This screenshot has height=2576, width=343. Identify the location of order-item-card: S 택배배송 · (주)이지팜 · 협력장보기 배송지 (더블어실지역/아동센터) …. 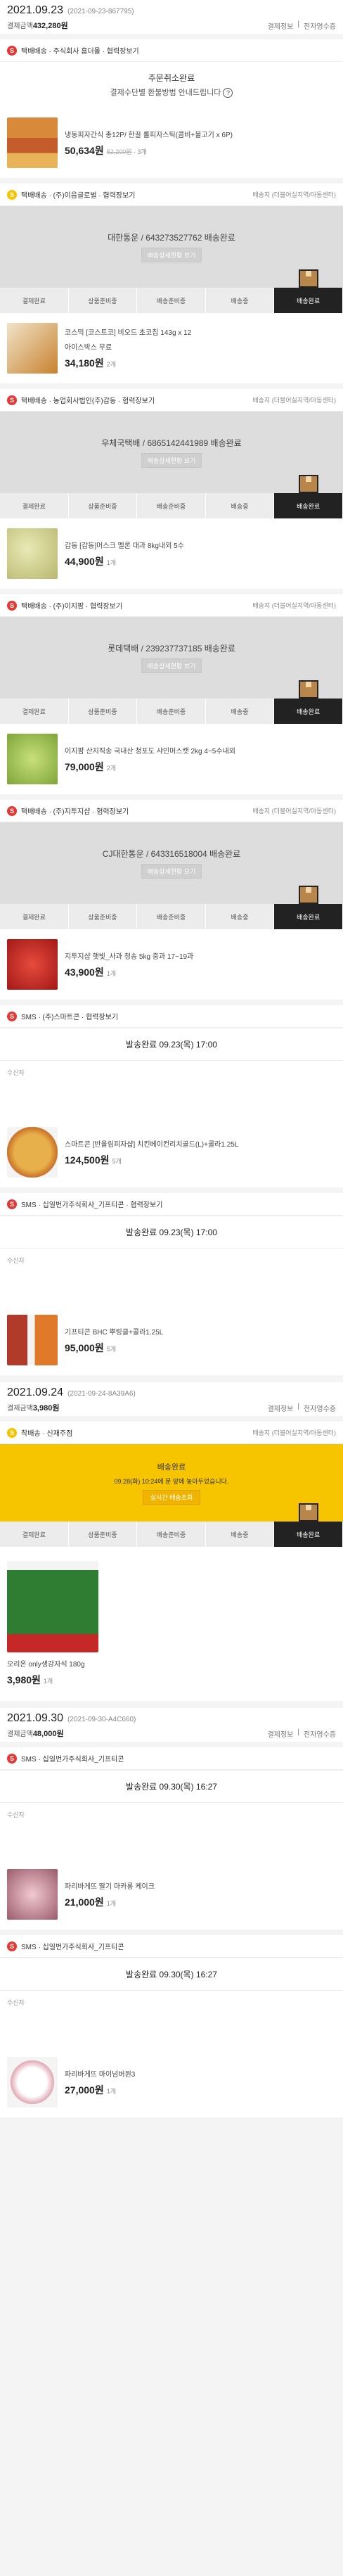
(171, 694).